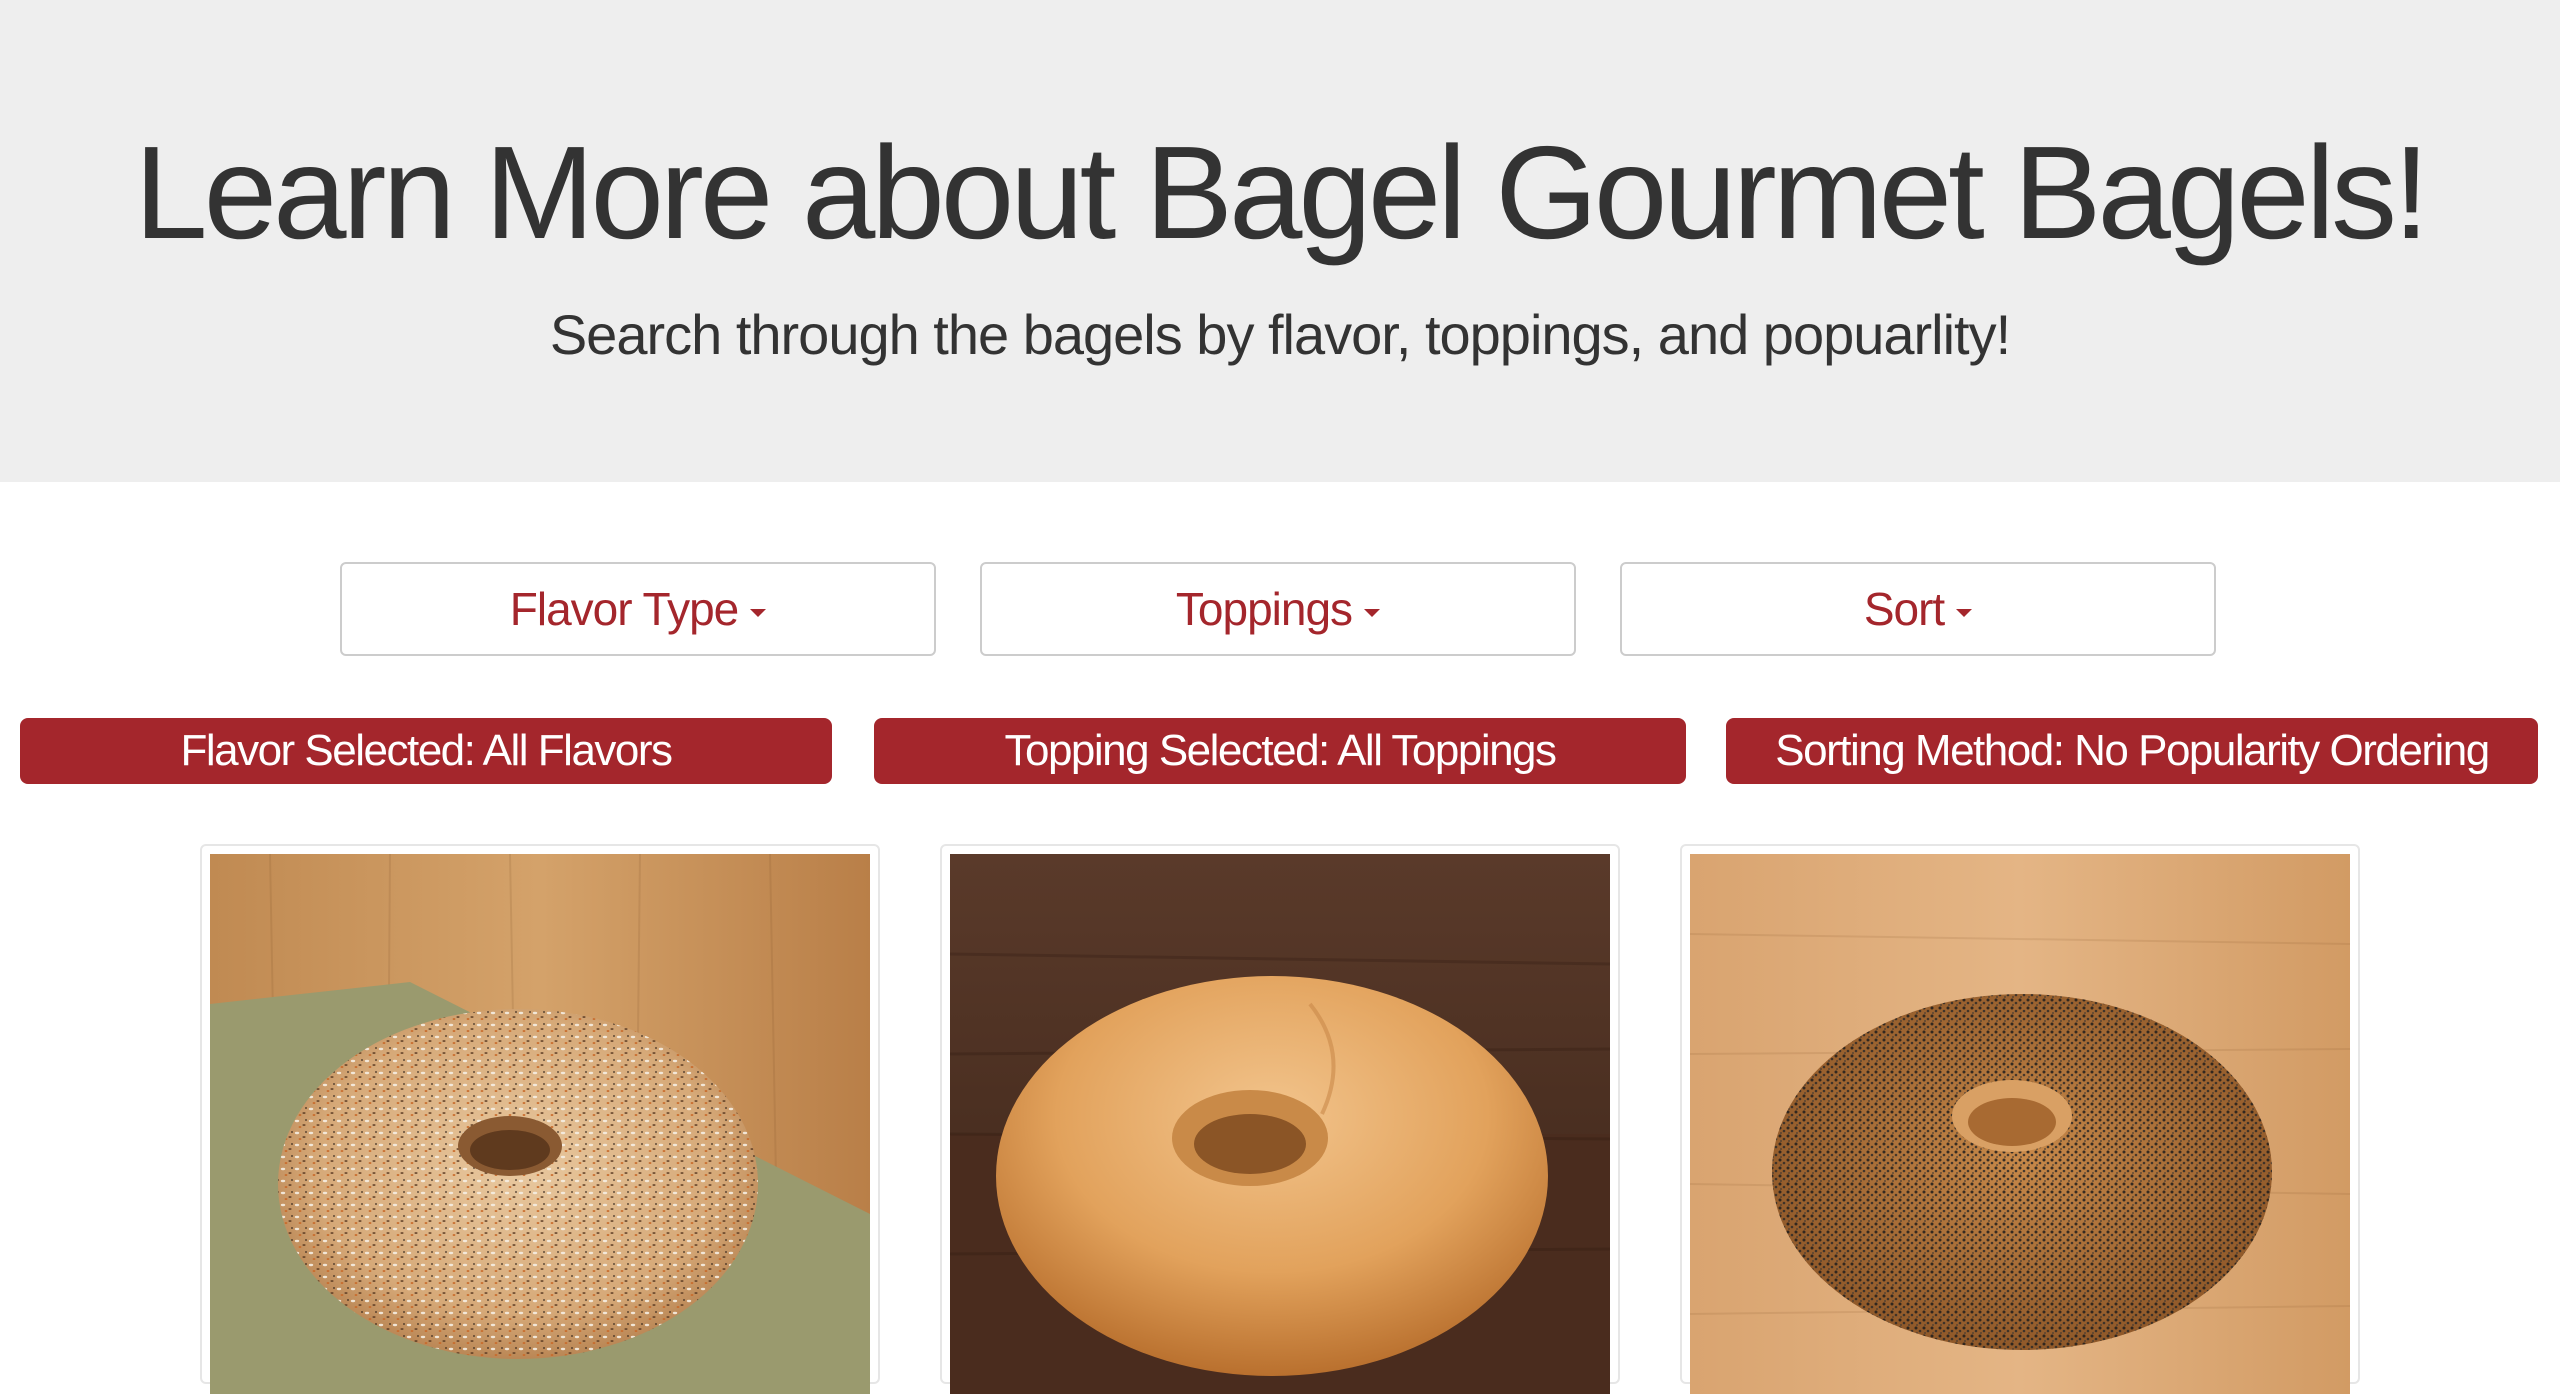 The width and height of the screenshot is (2560, 1394). Describe the element at coordinates (1904, 609) in the screenshot. I see `sort-label: Sort` at that location.